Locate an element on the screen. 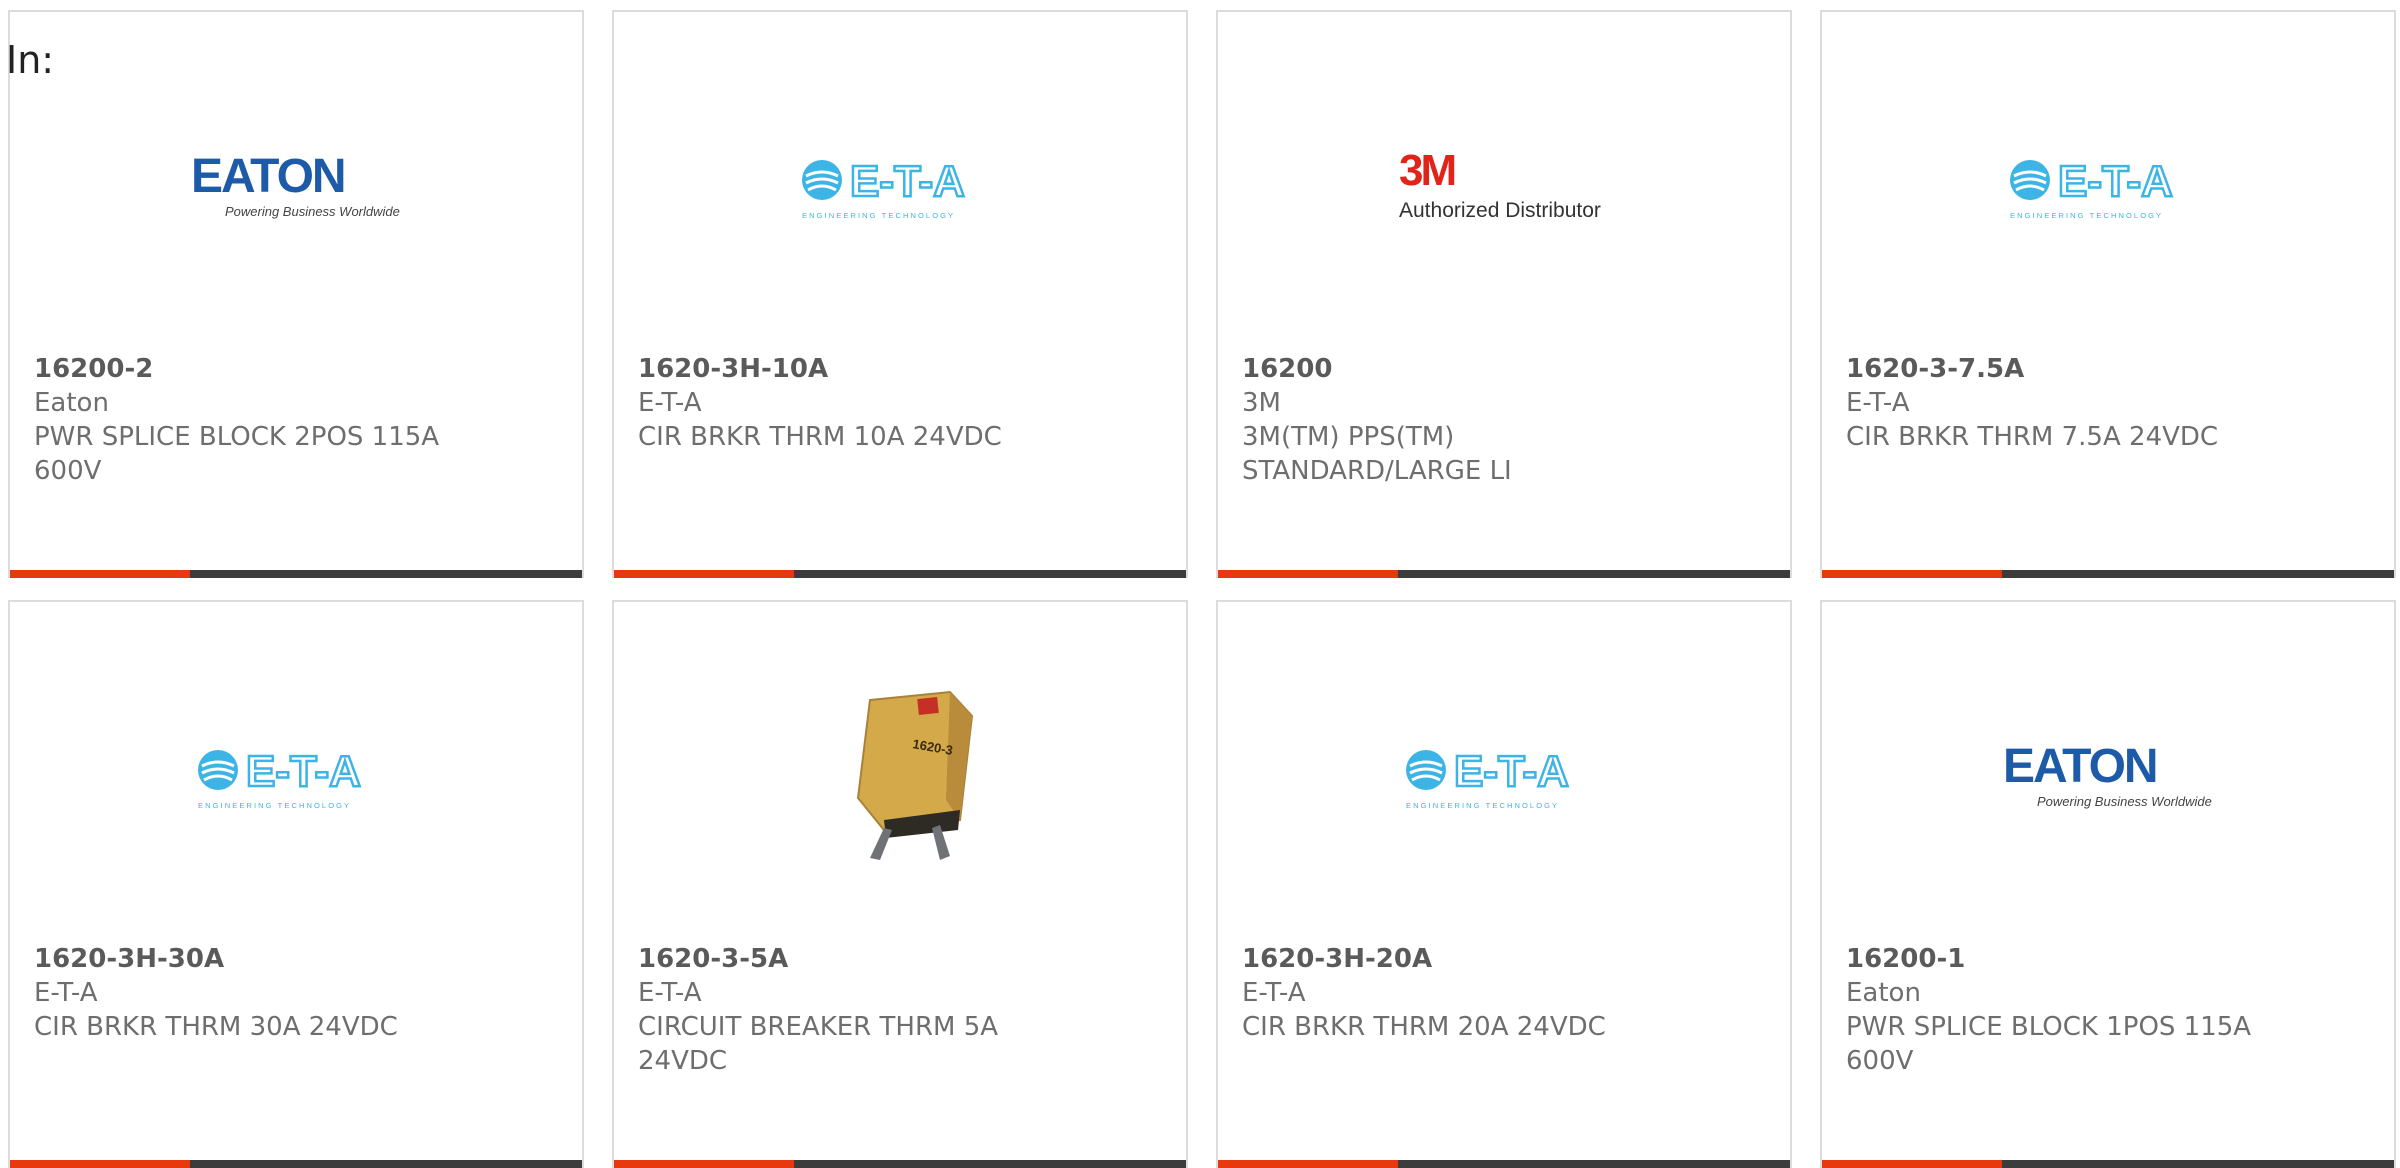  3m-logo-icon: 3M Authorized Distributor is located at coordinates (1500, 184).